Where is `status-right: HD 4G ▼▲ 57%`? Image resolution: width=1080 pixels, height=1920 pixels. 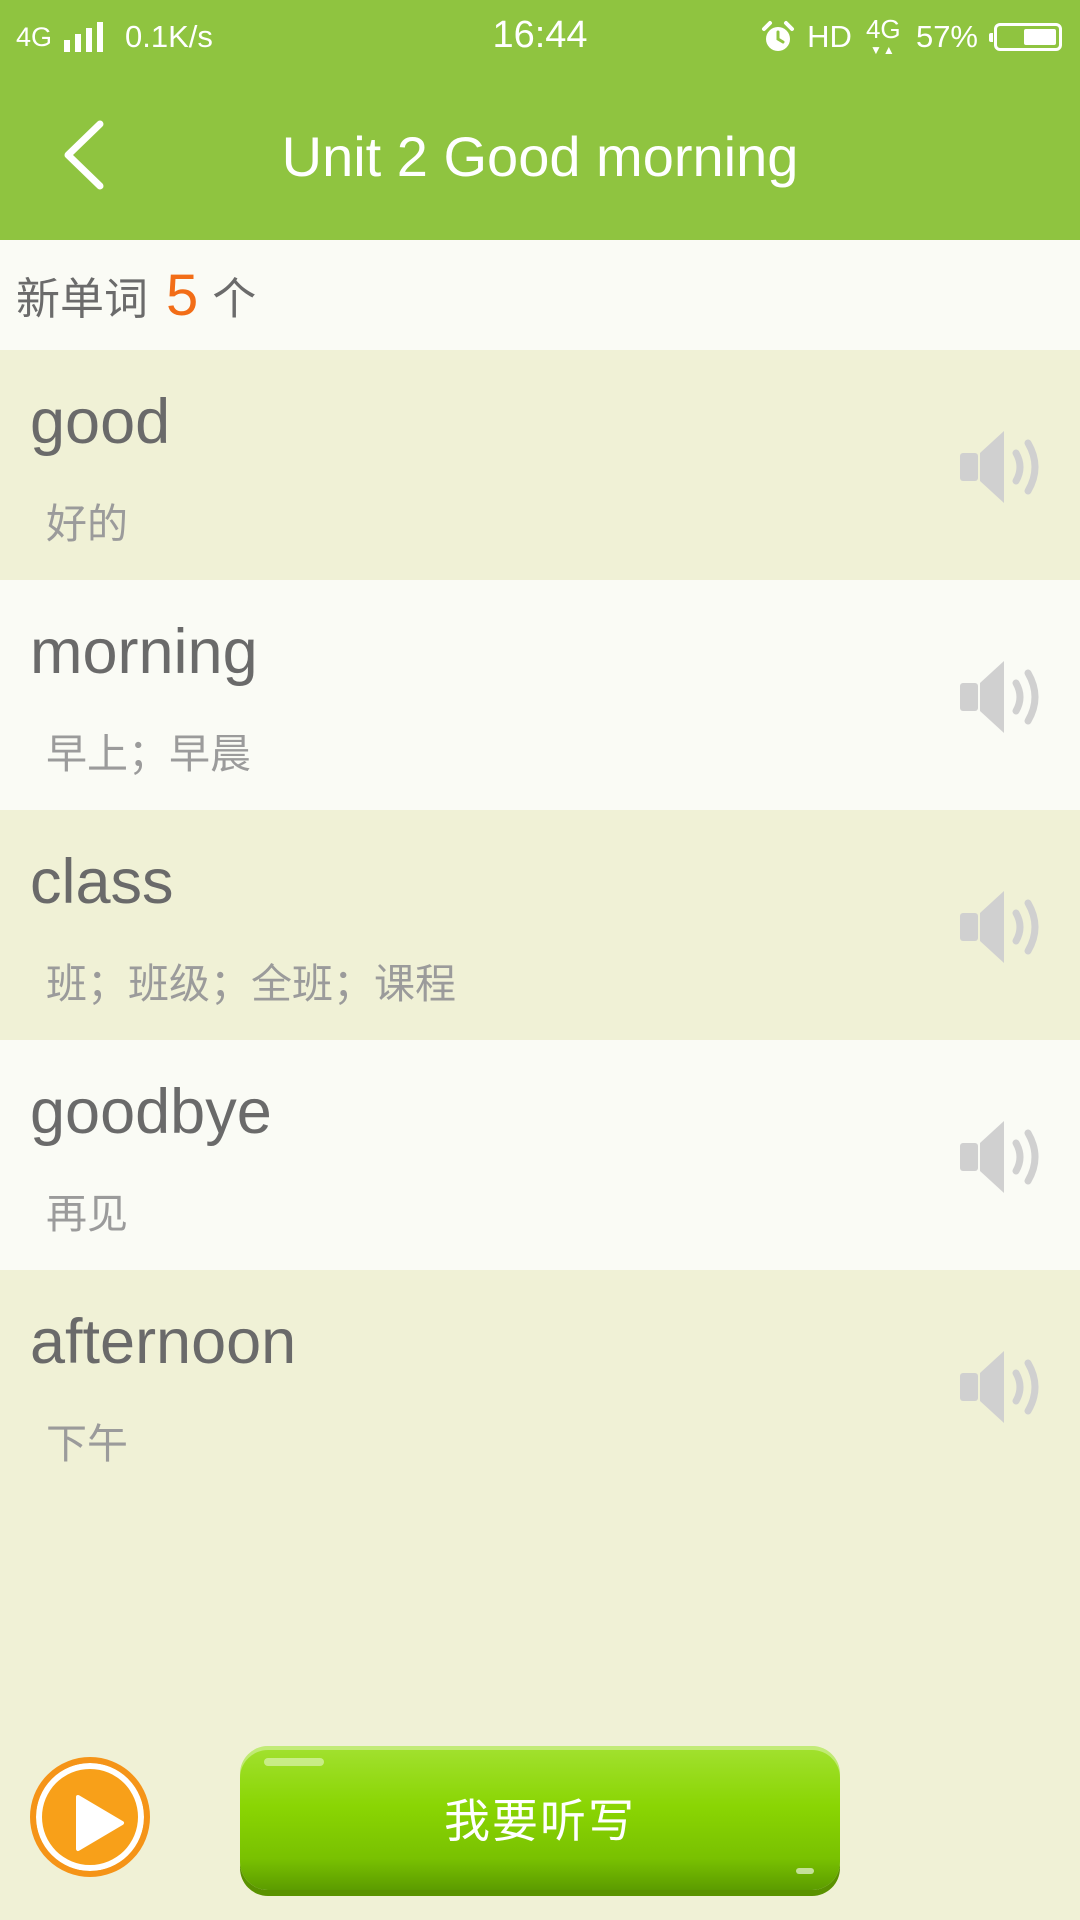 status-right: HD 4G ▼▲ 57% is located at coordinates (911, 37).